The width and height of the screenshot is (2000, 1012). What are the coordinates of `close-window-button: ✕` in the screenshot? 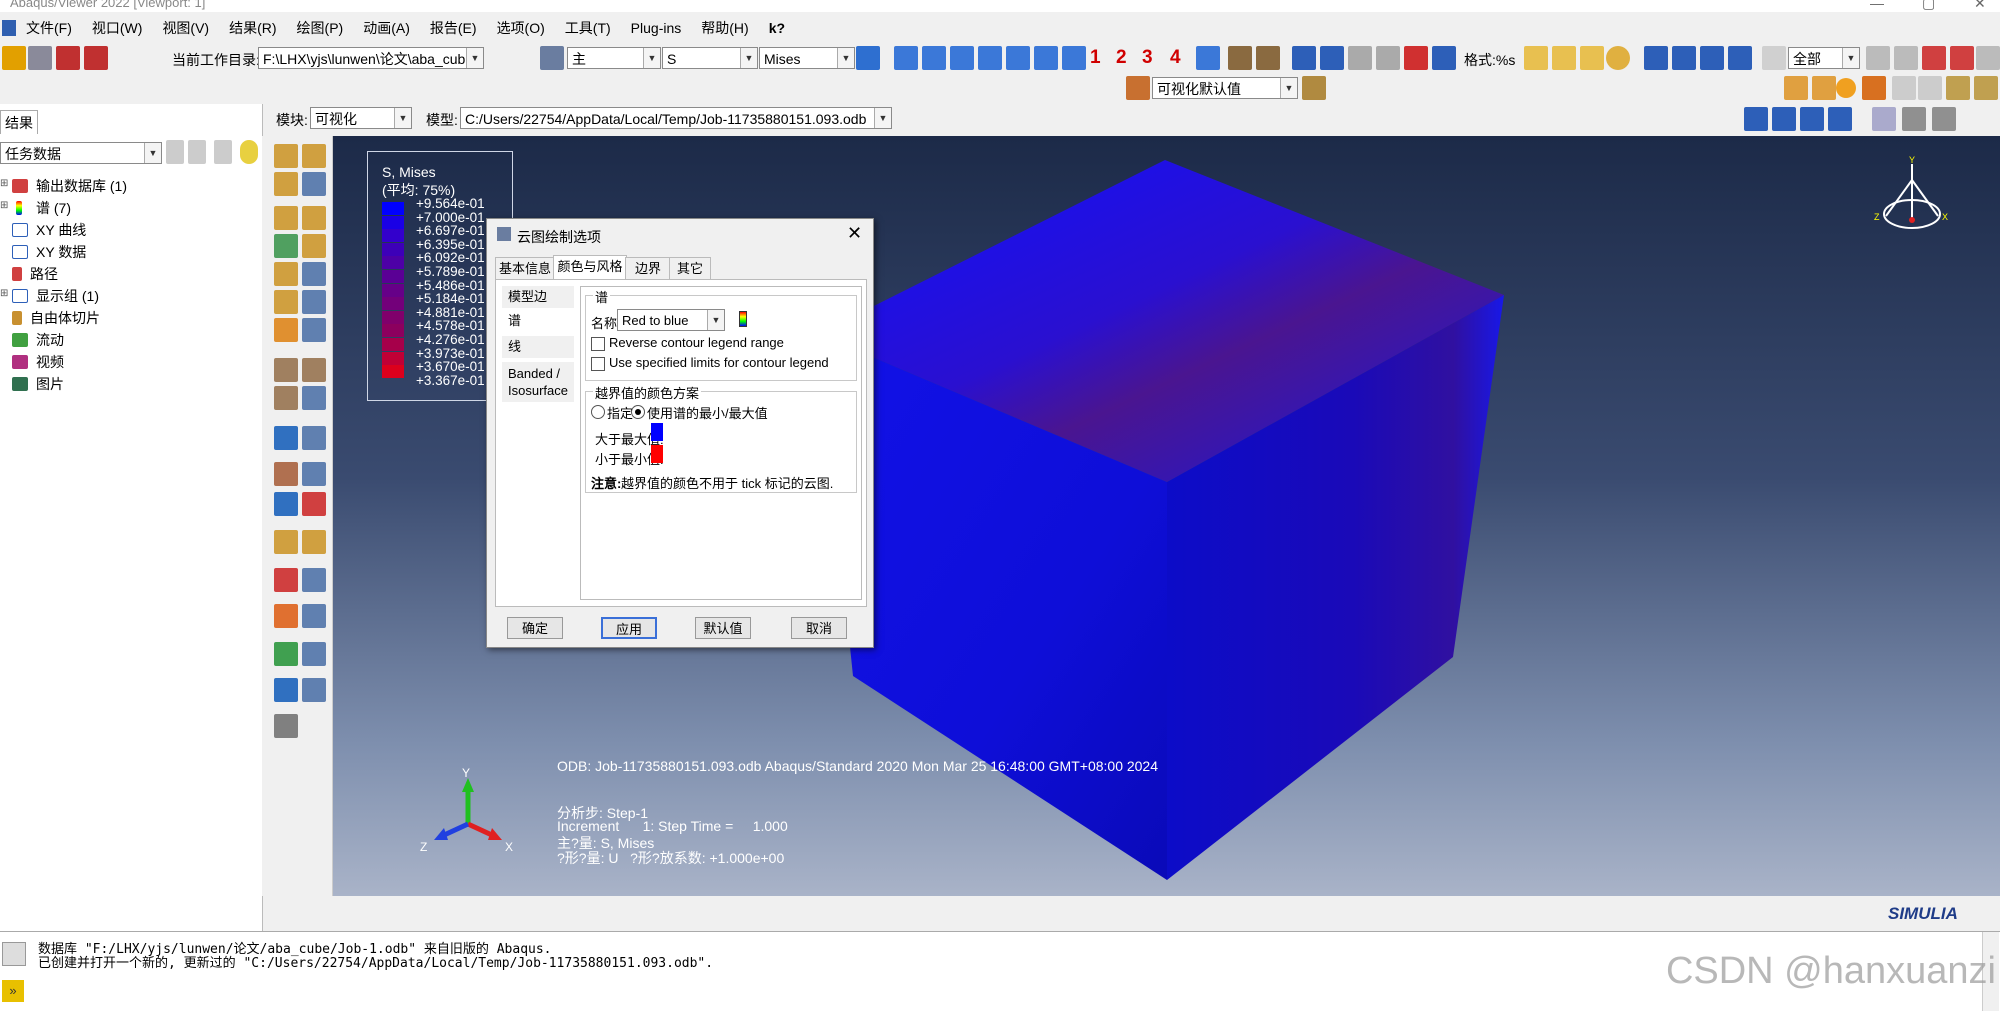 It's located at (1980, 6).